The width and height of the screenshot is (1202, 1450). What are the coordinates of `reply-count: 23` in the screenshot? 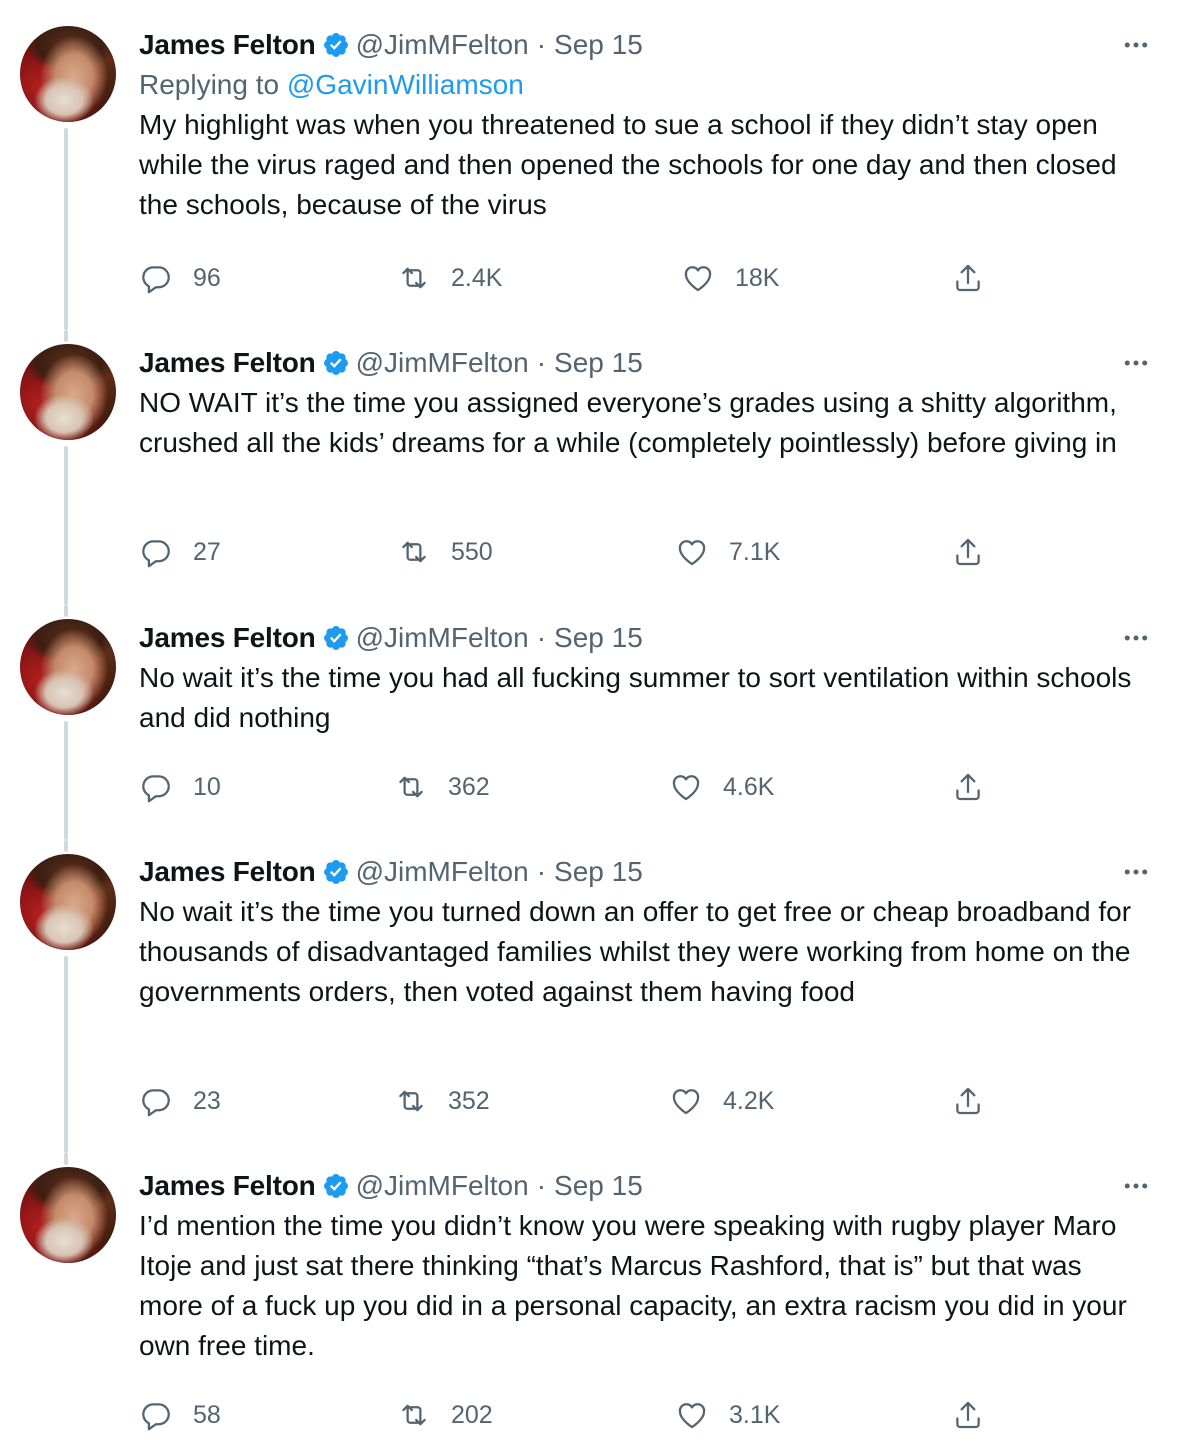 It's located at (207, 1100).